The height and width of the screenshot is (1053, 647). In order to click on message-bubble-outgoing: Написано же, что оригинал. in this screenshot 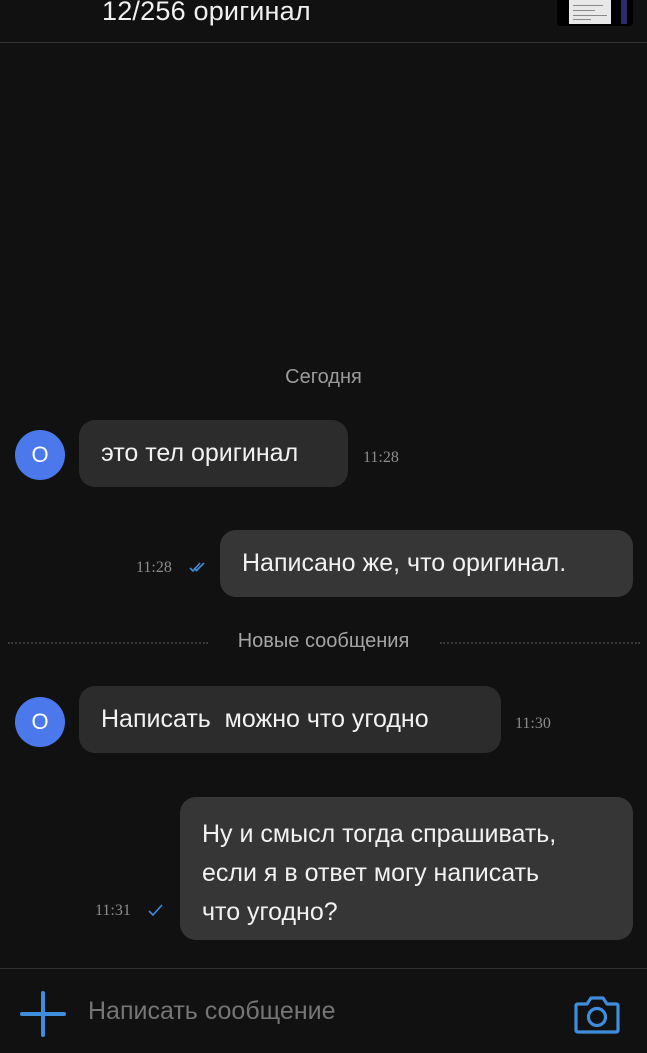, I will do `click(426, 563)`.